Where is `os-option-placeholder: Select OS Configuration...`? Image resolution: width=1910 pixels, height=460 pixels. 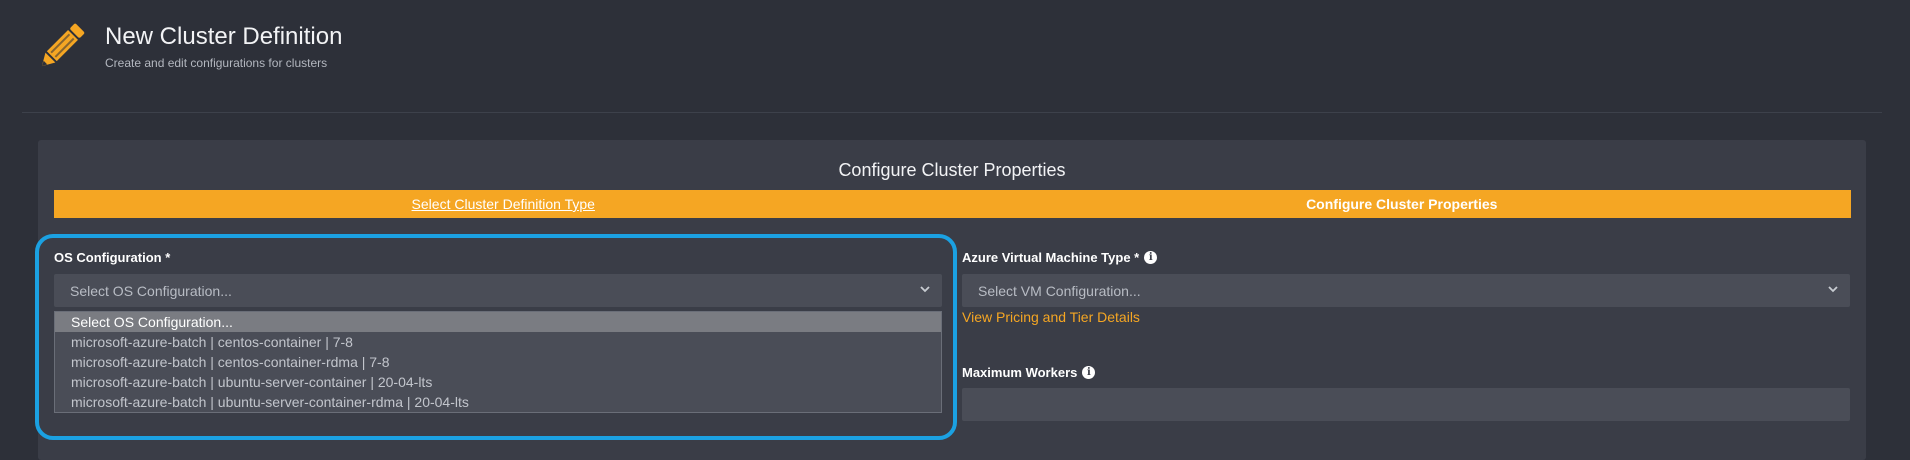 os-option-placeholder: Select OS Configuration... is located at coordinates (498, 322).